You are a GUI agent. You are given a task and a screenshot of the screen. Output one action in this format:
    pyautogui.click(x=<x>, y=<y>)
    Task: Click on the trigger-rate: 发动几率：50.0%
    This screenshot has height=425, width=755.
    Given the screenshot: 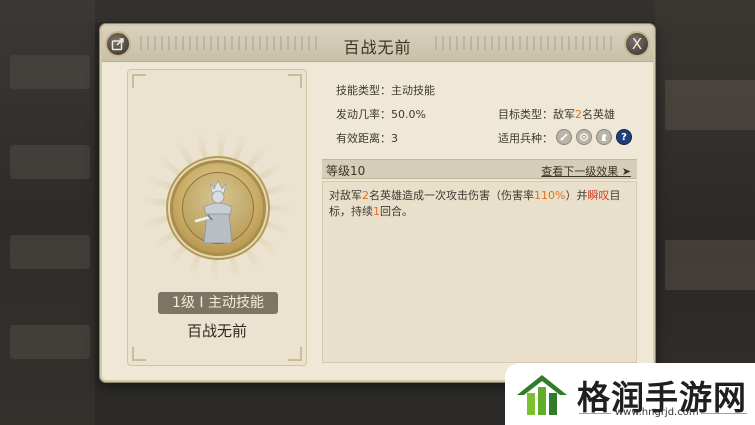 What is the action you would take?
    pyautogui.click(x=381, y=114)
    